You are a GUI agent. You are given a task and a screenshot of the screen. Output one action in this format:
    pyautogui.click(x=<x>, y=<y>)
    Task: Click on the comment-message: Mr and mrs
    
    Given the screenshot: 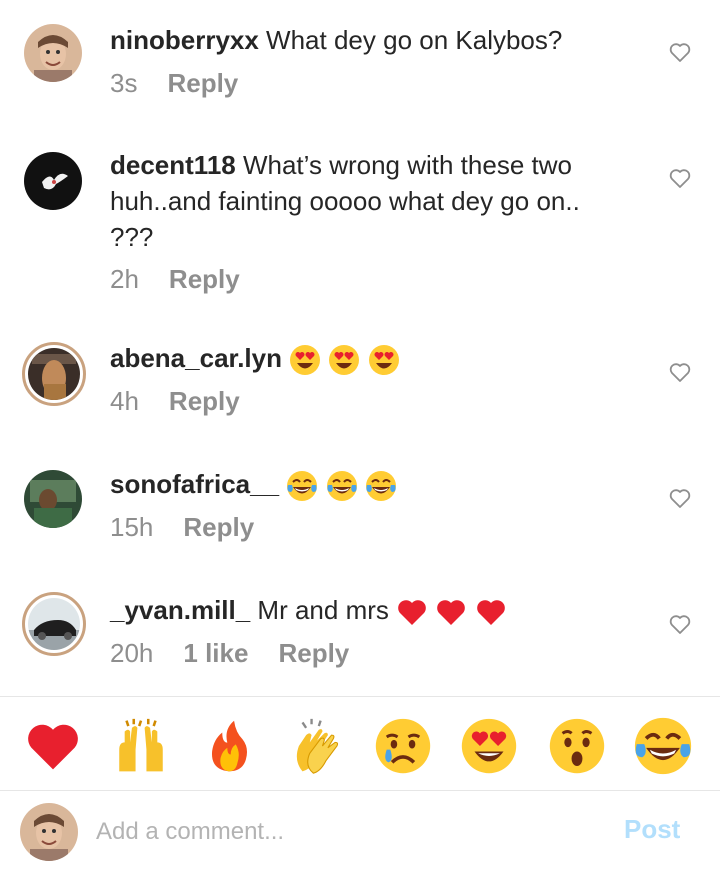 What is the action you would take?
    pyautogui.click(x=319, y=610)
    